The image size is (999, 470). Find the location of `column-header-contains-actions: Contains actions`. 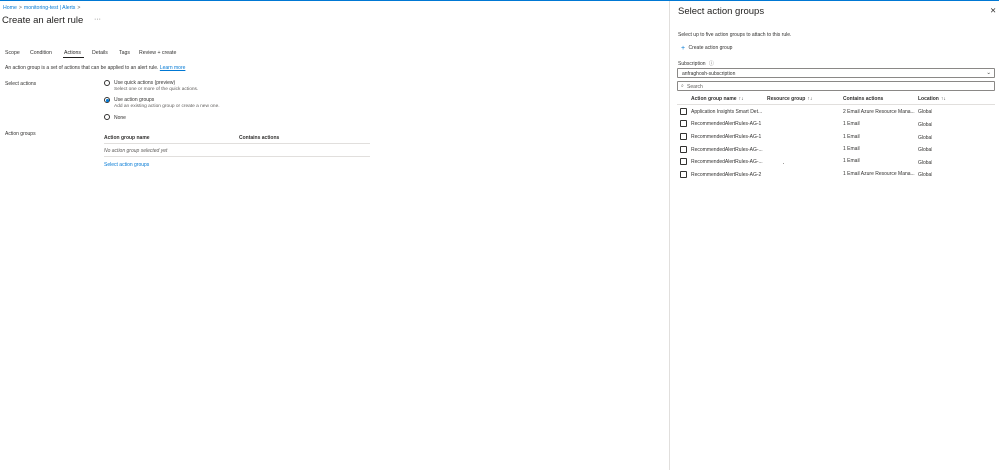

column-header-contains-actions: Contains actions is located at coordinates (863, 99).